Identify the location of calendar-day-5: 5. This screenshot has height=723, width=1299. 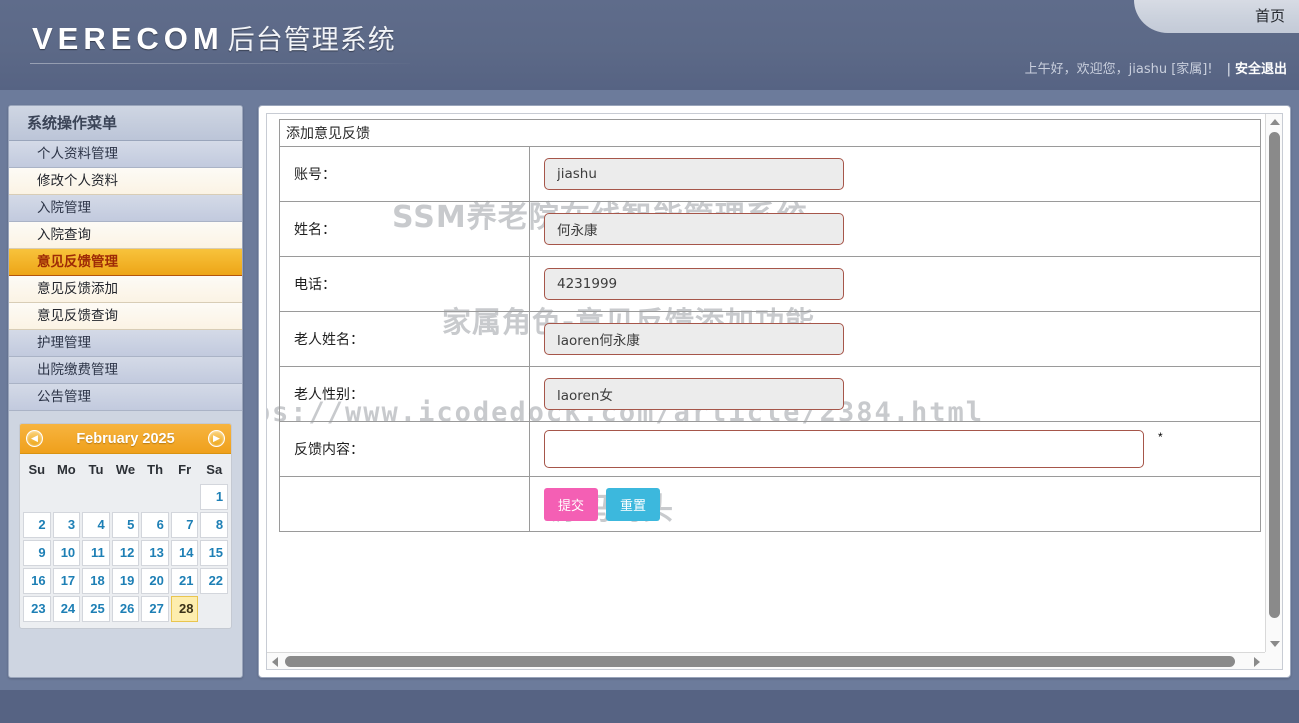
(125, 525).